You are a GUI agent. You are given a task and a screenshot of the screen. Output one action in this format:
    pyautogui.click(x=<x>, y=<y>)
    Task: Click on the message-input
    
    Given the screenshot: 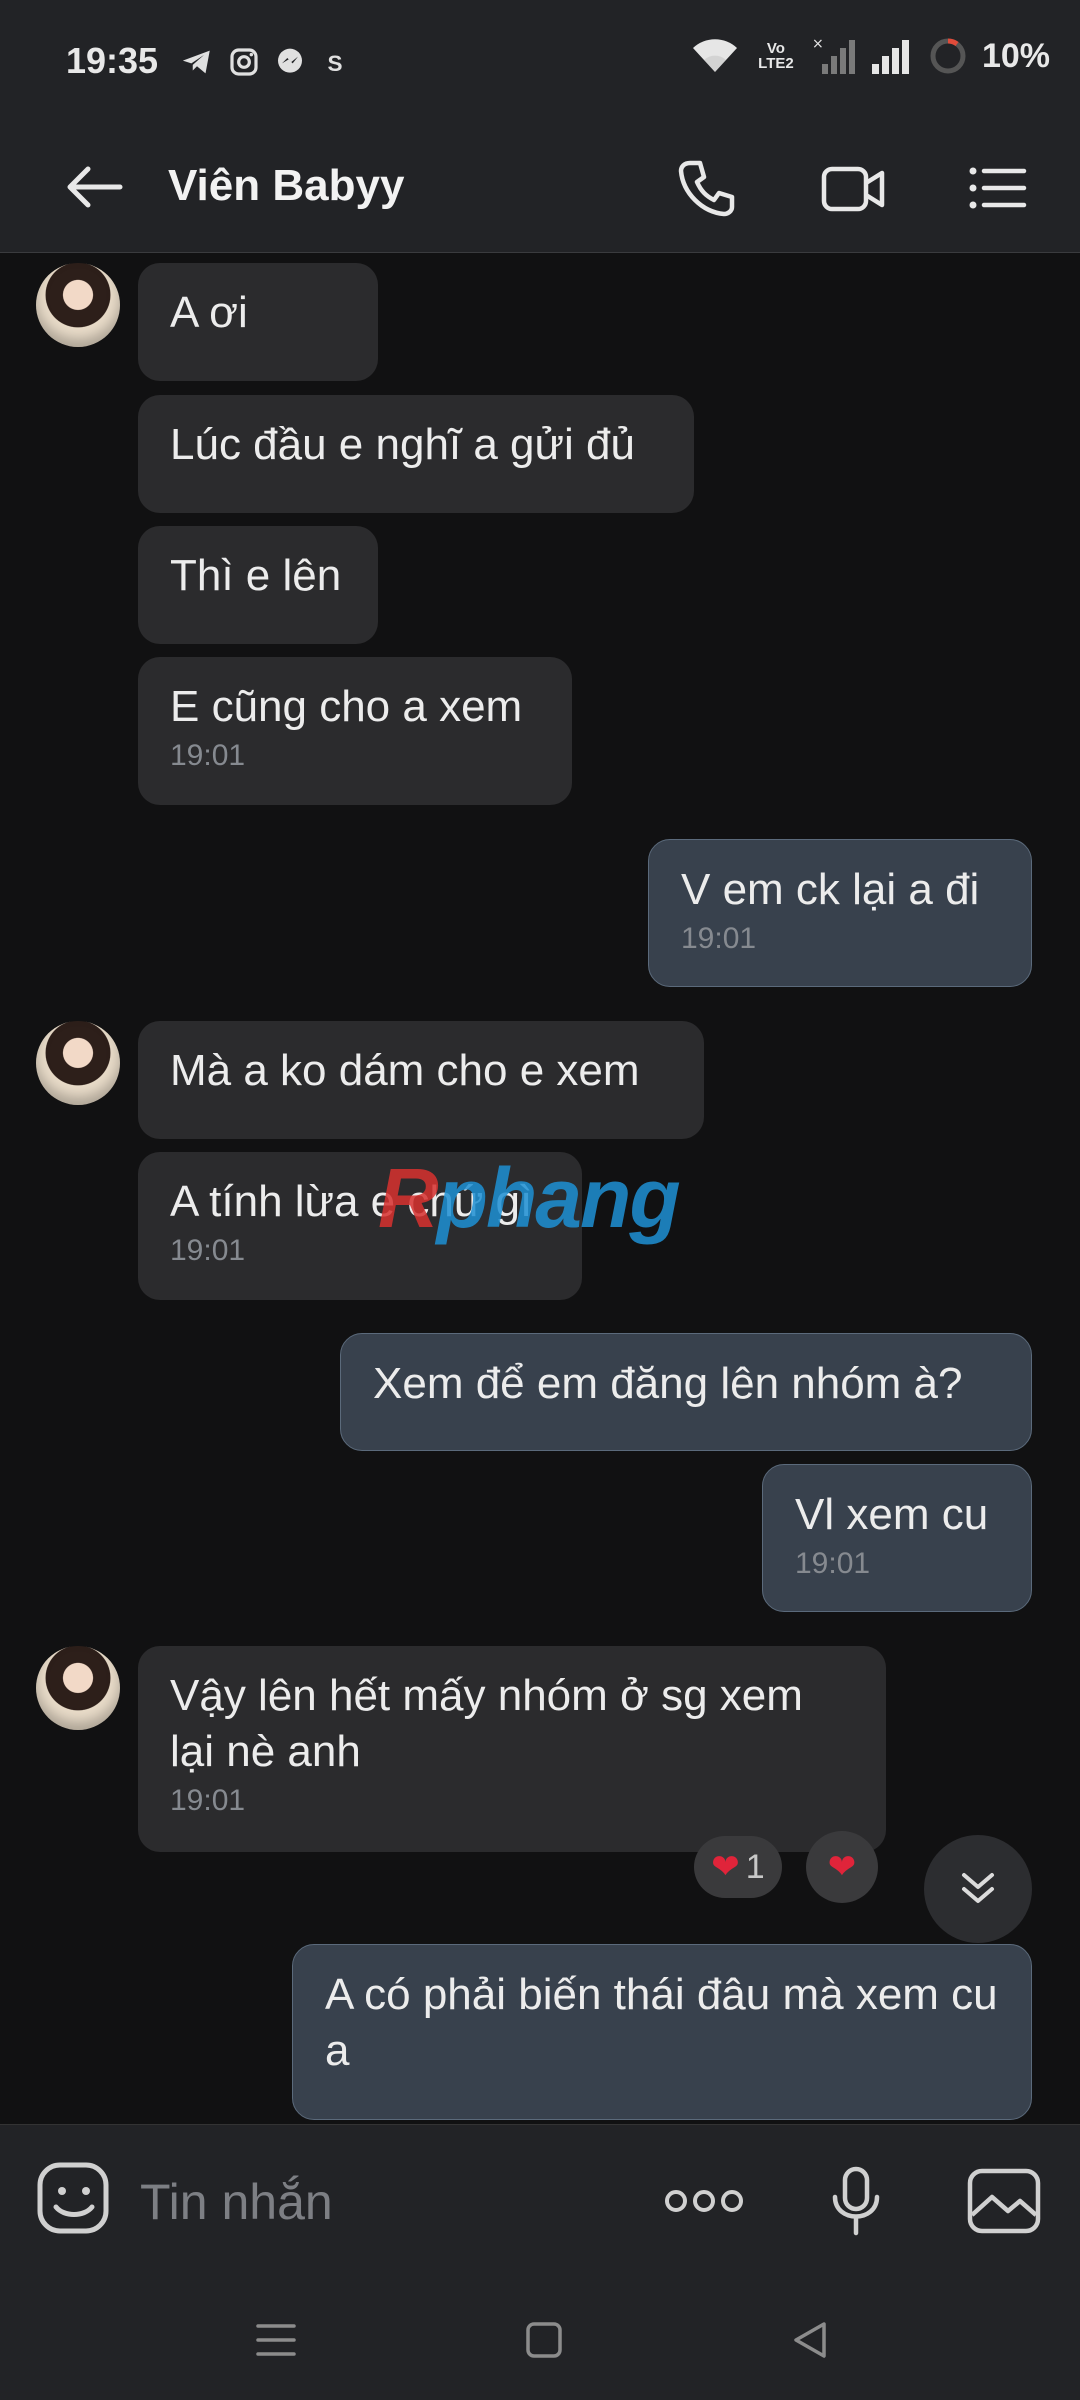 What is the action you would take?
    pyautogui.click(x=380, y=2202)
    